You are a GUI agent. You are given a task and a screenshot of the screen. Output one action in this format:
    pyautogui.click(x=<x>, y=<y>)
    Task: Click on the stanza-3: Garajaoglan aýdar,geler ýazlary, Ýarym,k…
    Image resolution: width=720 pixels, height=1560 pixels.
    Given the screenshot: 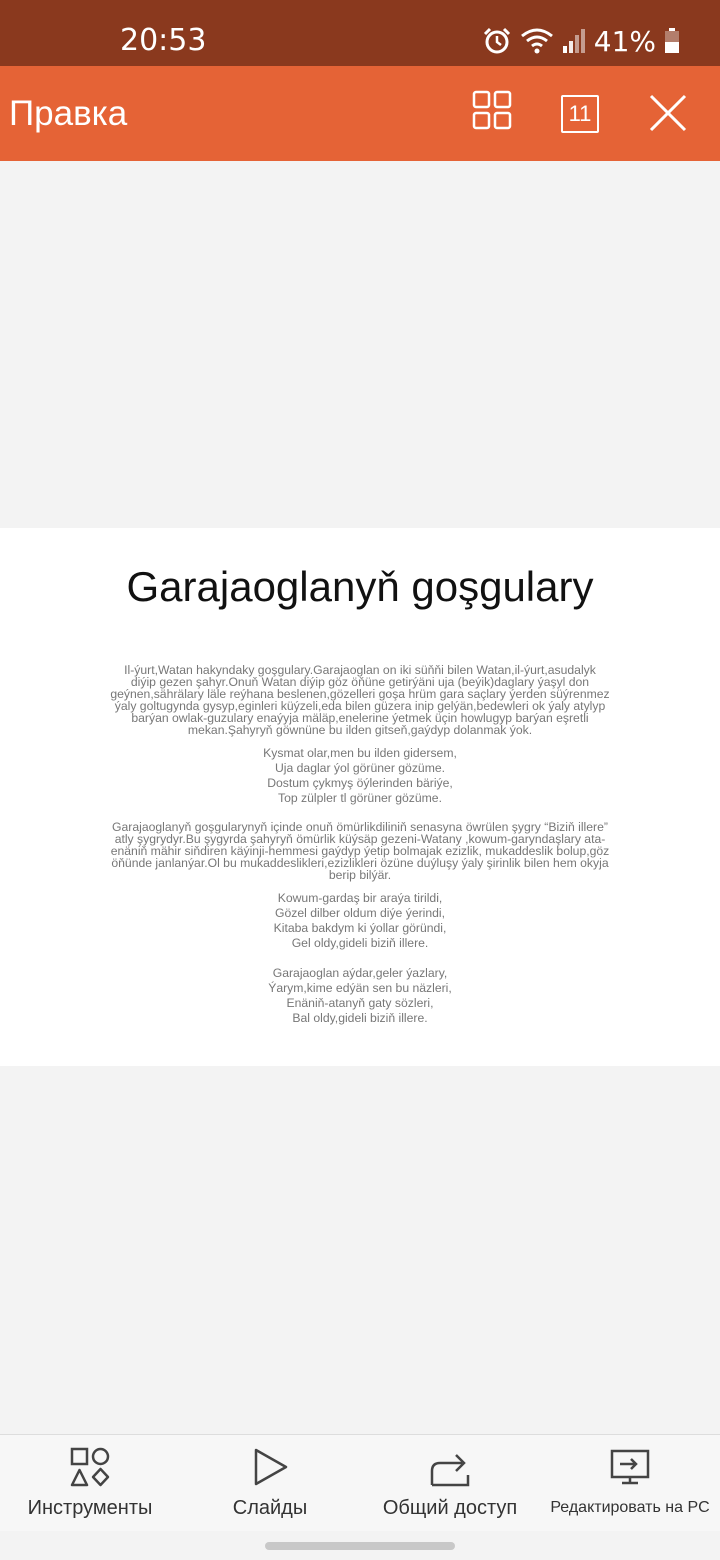 What is the action you would take?
    pyautogui.click(x=360, y=996)
    